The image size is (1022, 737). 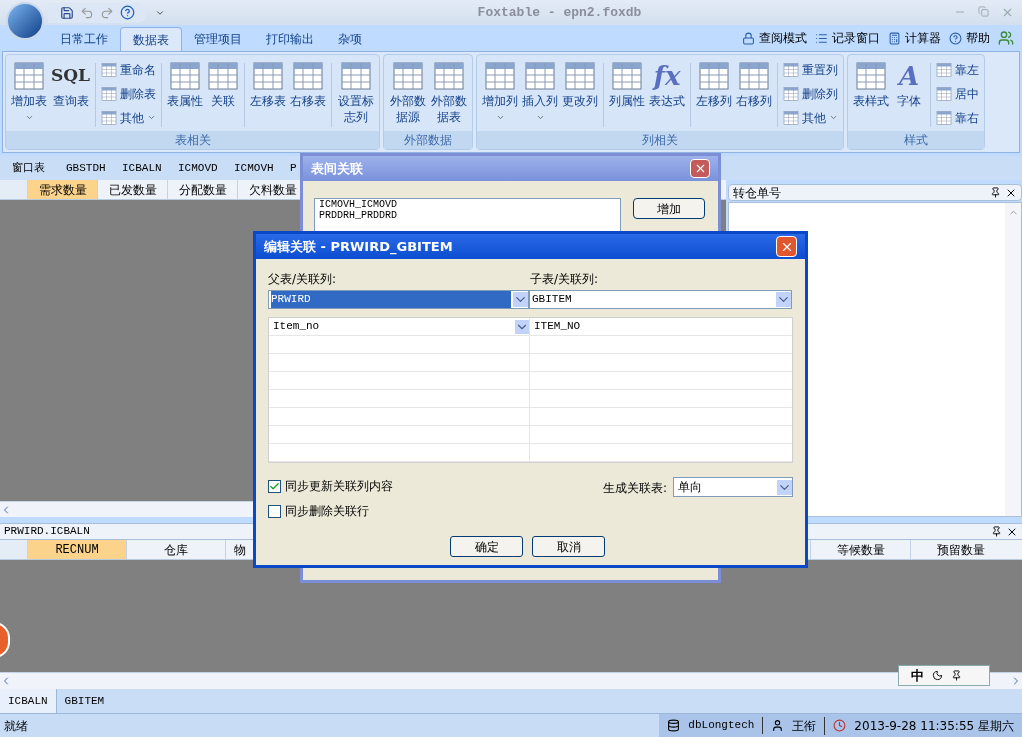 I want to click on mode-dropdown: 单向, so click(x=733, y=487).